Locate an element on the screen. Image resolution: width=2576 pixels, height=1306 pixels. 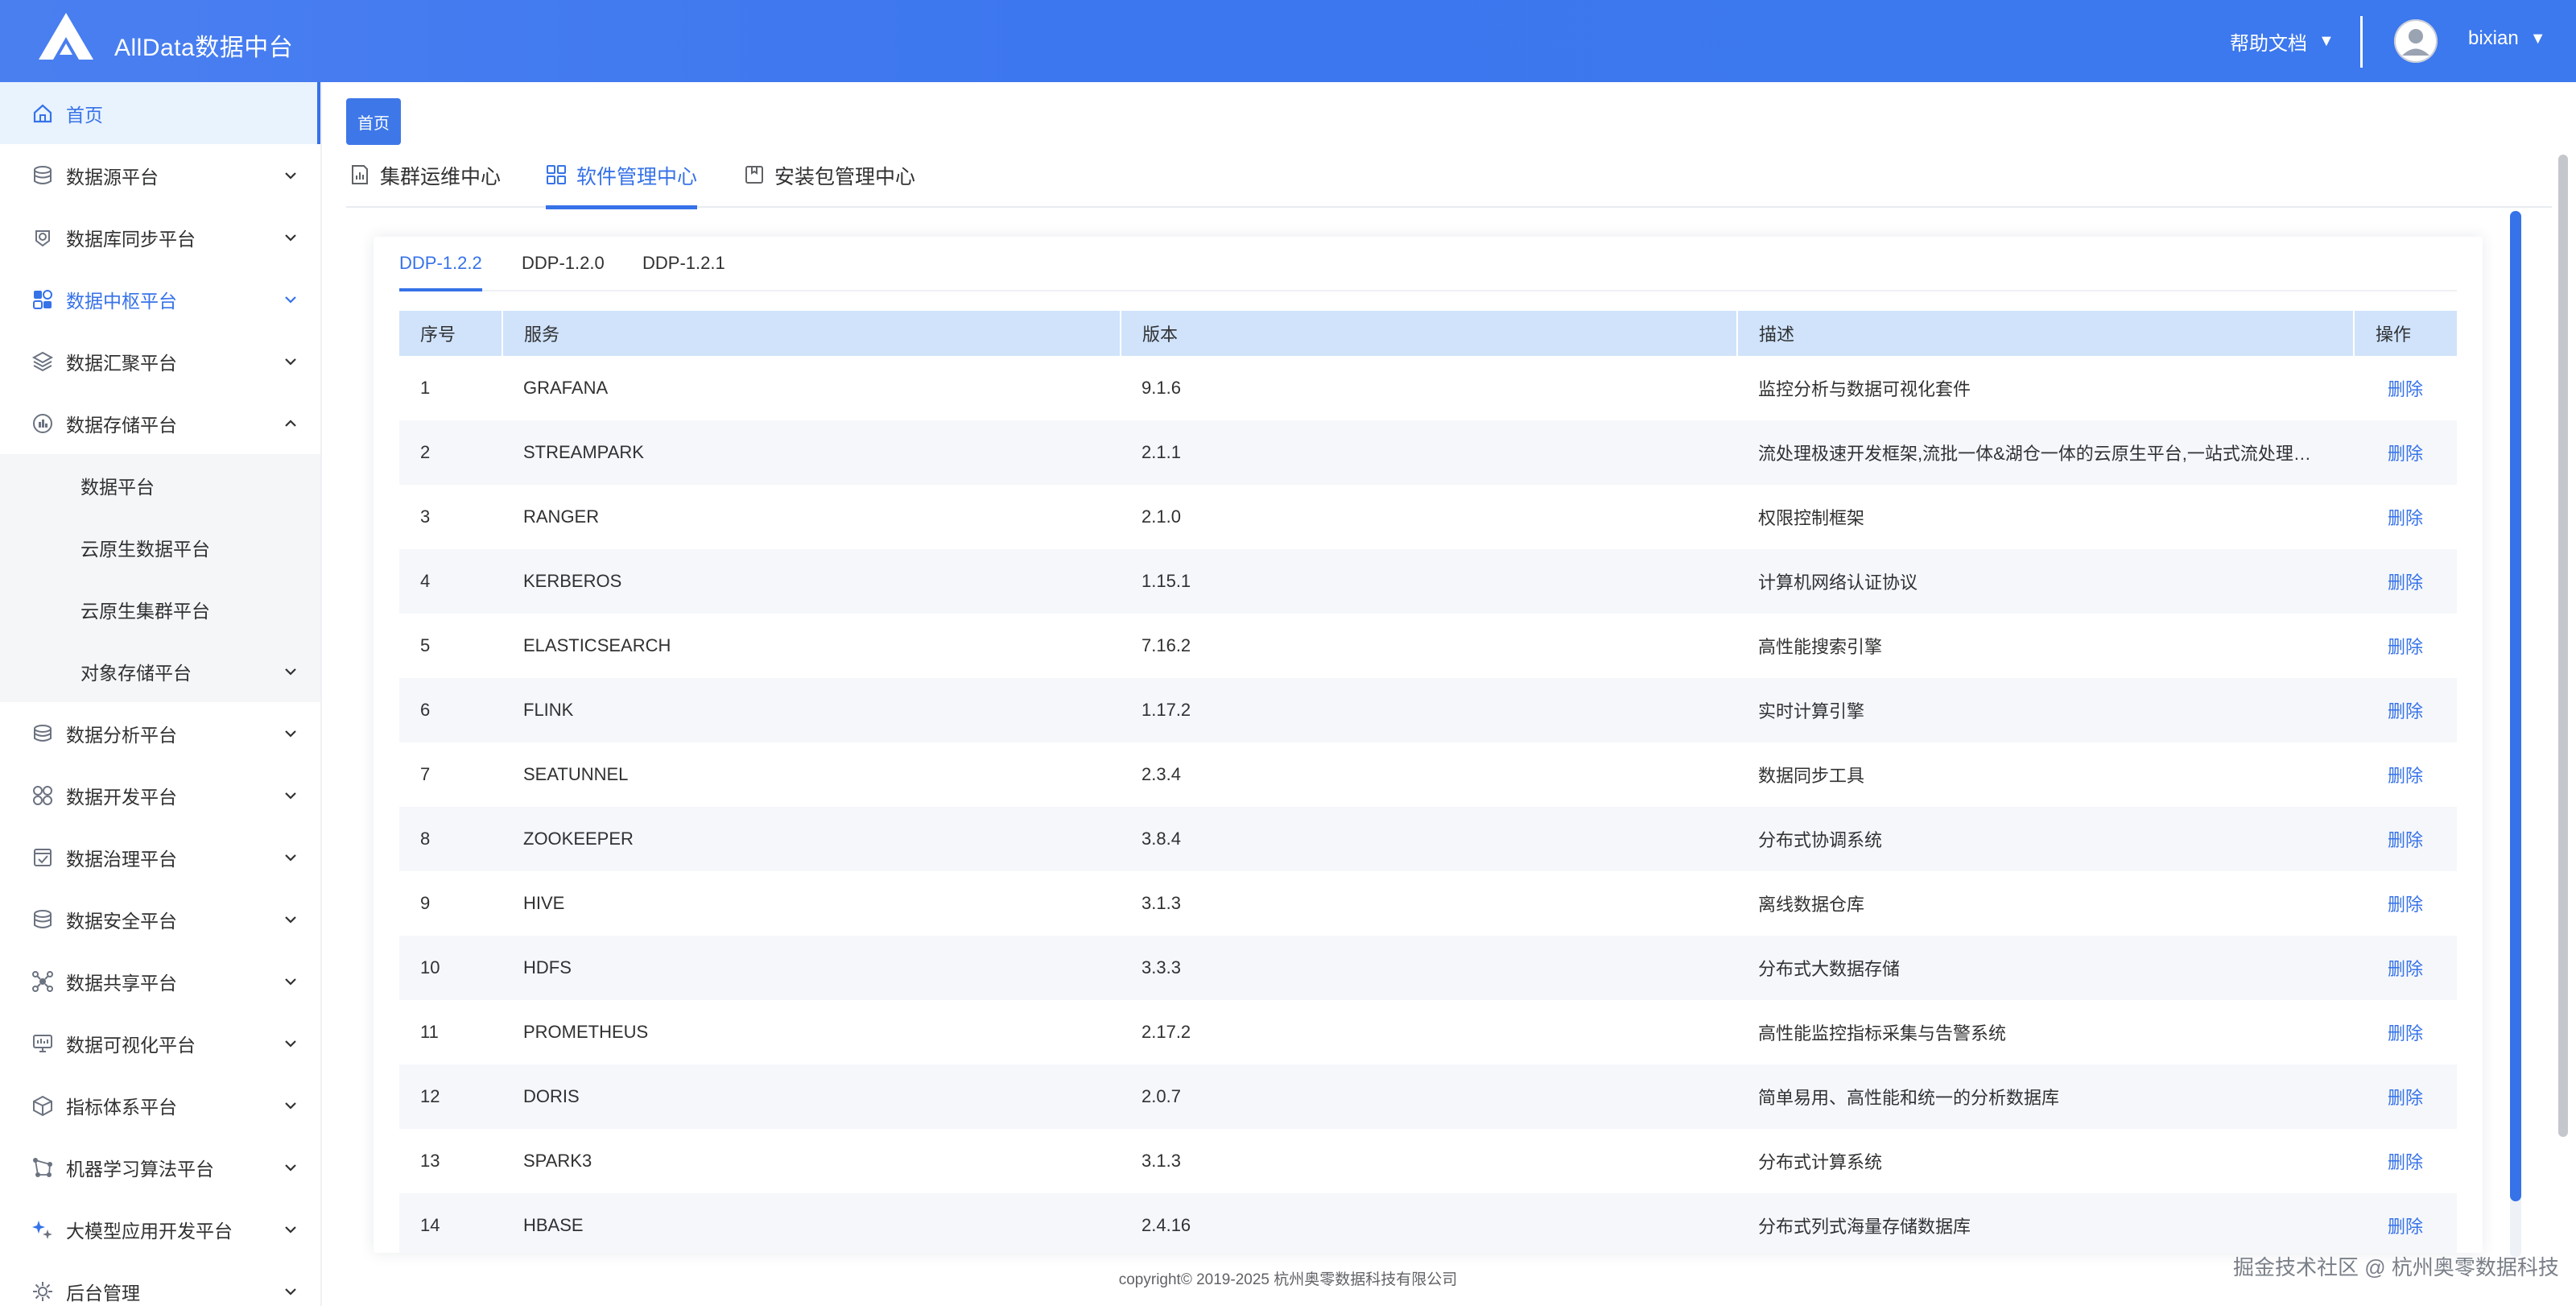
sidebar-item-label: 对象存储平台 is located at coordinates (136, 673).